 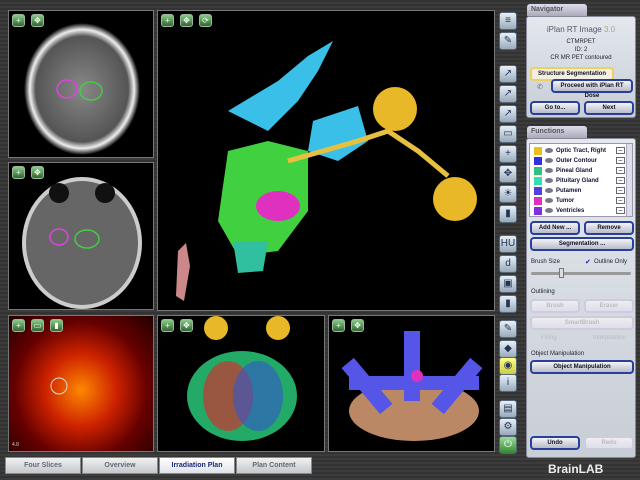 What do you see at coordinates (197, 465) in the screenshot?
I see `tab-irradiation-plan: Irradiation Plan` at bounding box center [197, 465].